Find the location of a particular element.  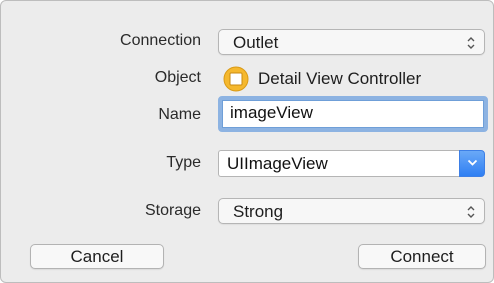

name-label: Name is located at coordinates (179, 114).